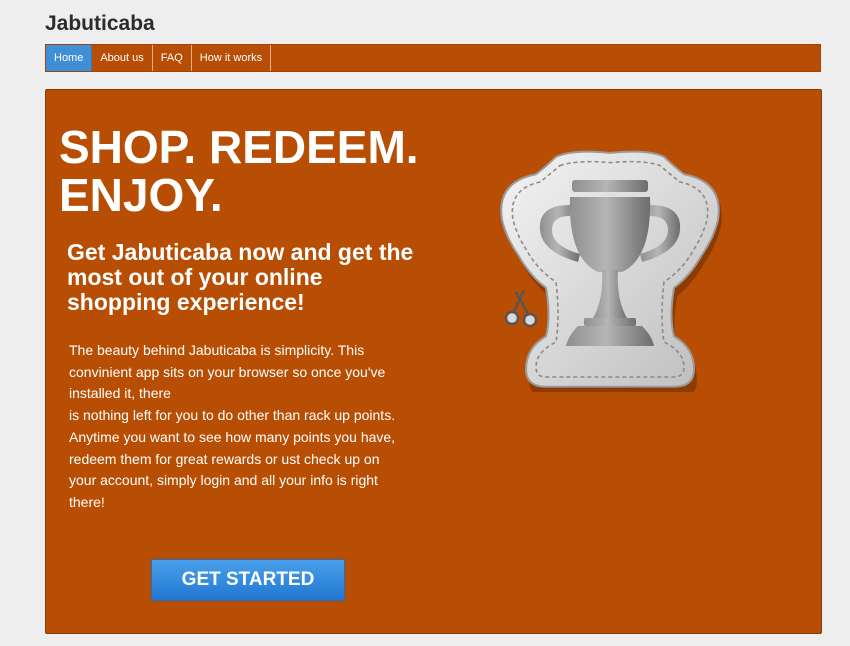  What do you see at coordinates (100, 24) in the screenshot?
I see `site-title: Jabuticaba` at bounding box center [100, 24].